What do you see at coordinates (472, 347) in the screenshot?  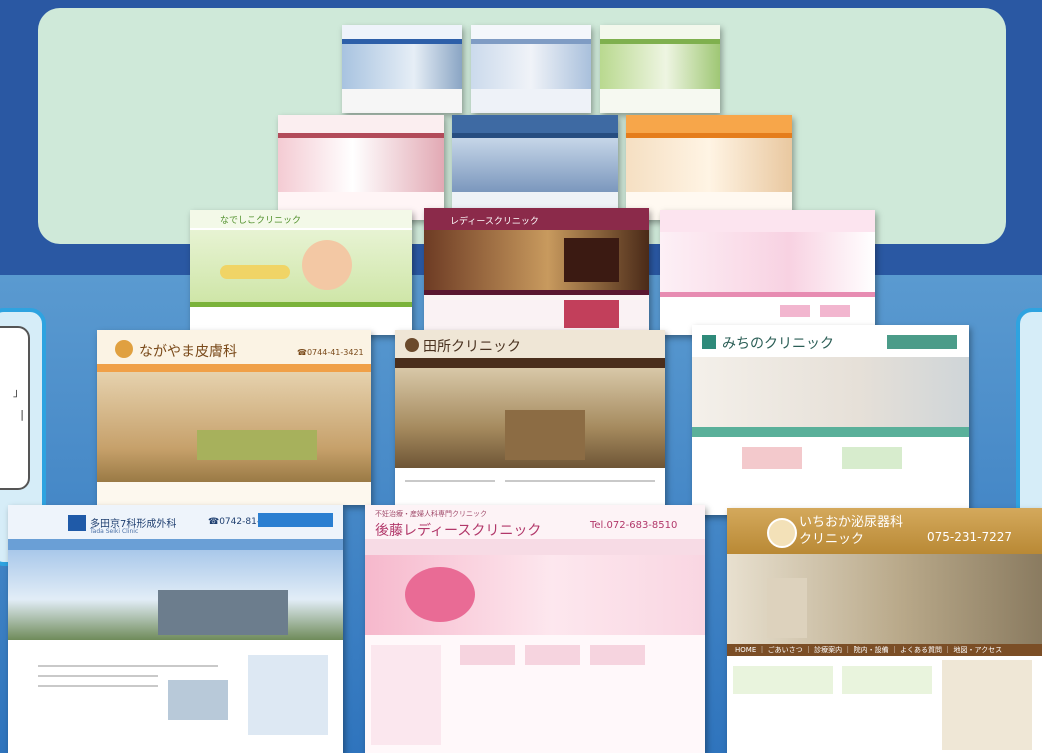 I see `site-logo: 田所クリニック` at bounding box center [472, 347].